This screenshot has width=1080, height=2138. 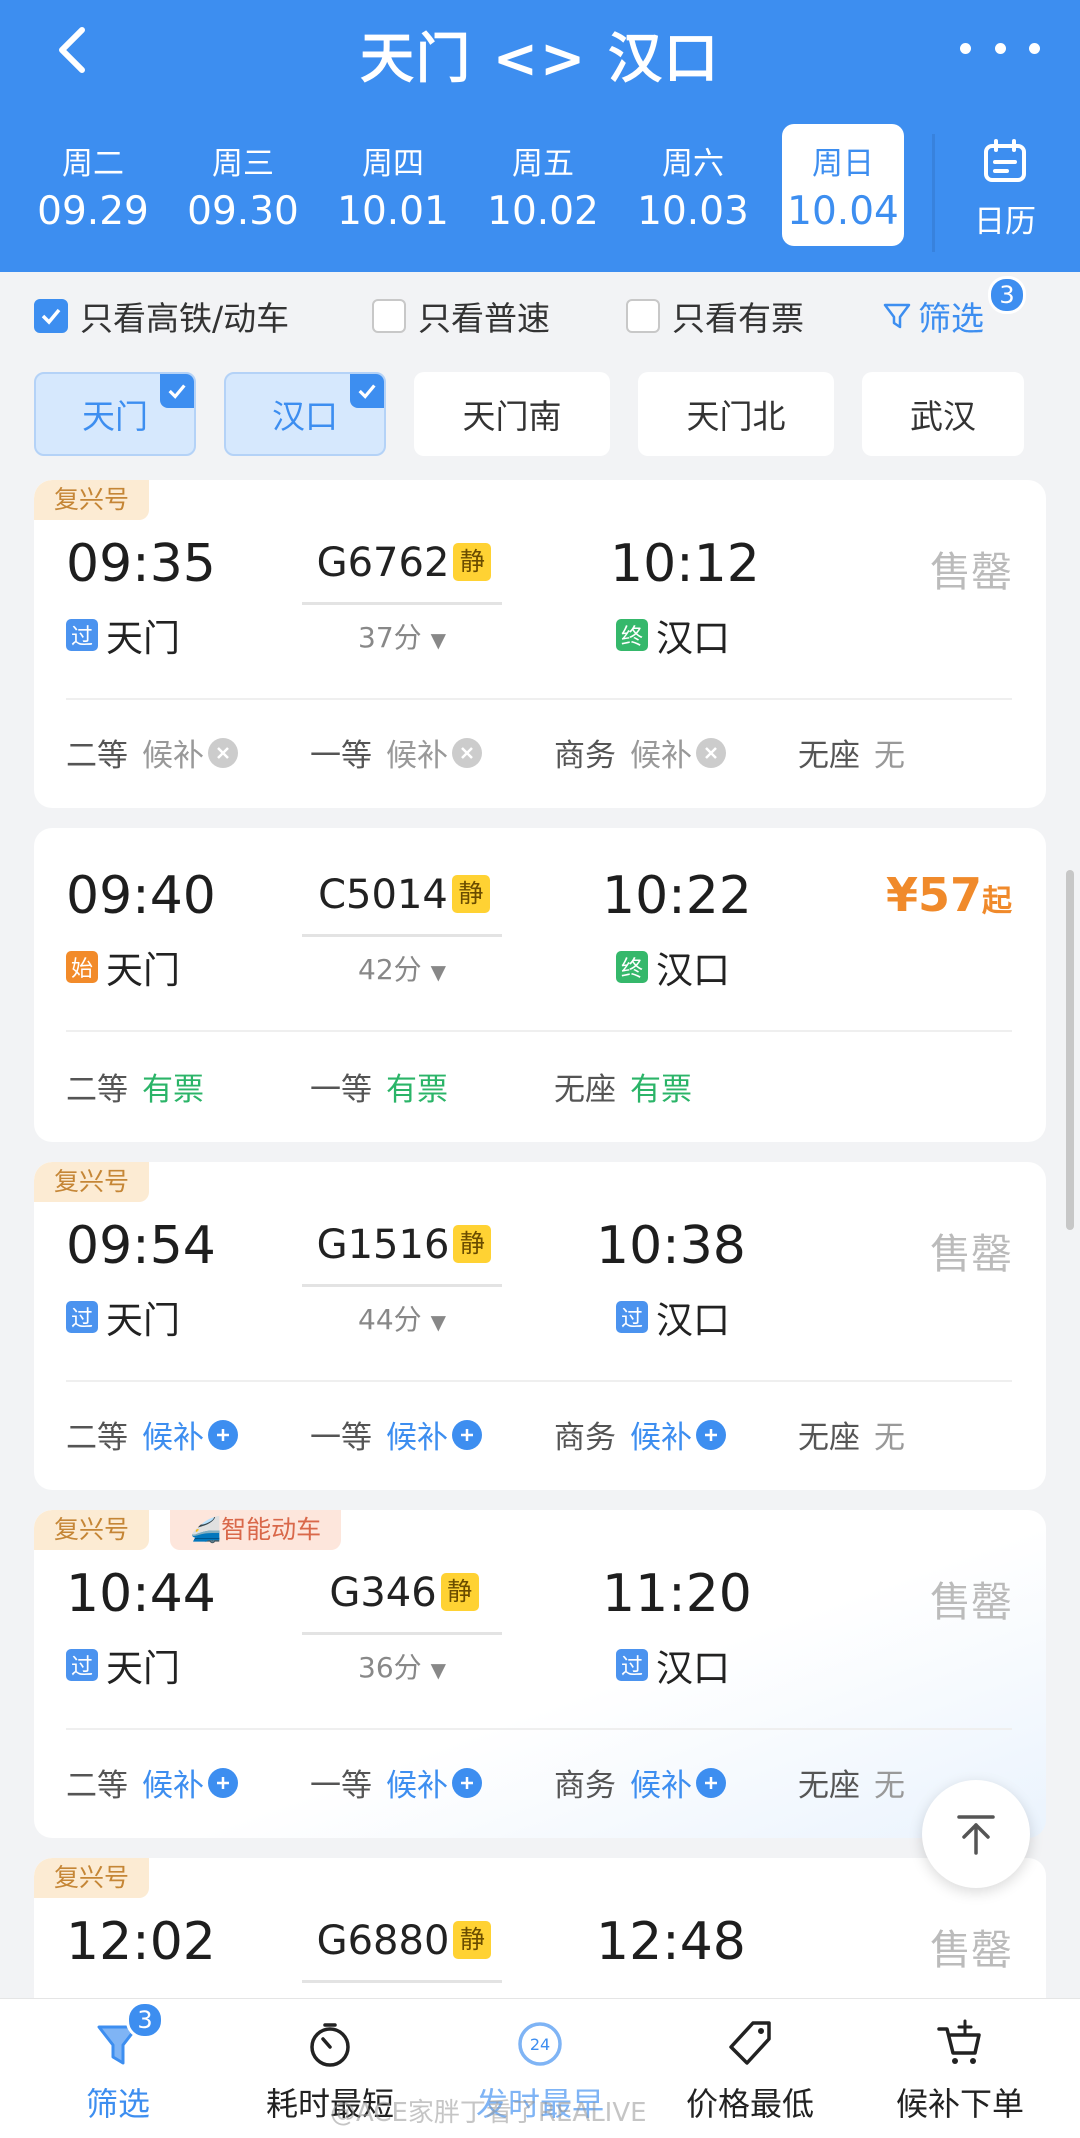 What do you see at coordinates (933, 316) in the screenshot?
I see `filter-button: 筛选` at bounding box center [933, 316].